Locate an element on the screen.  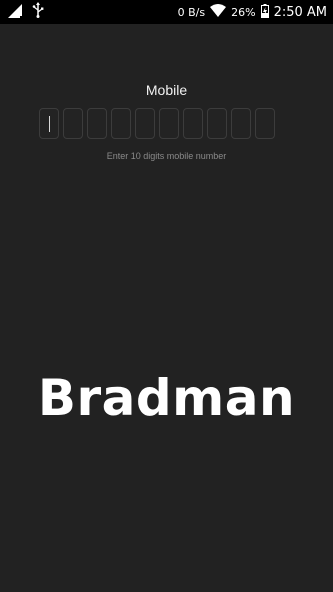
status-left is located at coordinates (26, 12).